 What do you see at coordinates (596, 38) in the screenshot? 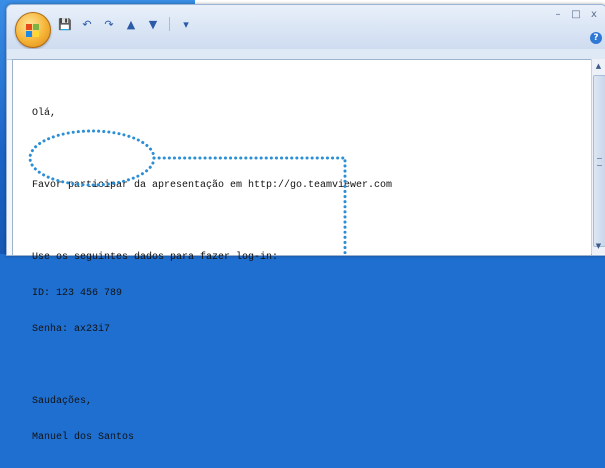
I see `help-icon: ?` at bounding box center [596, 38].